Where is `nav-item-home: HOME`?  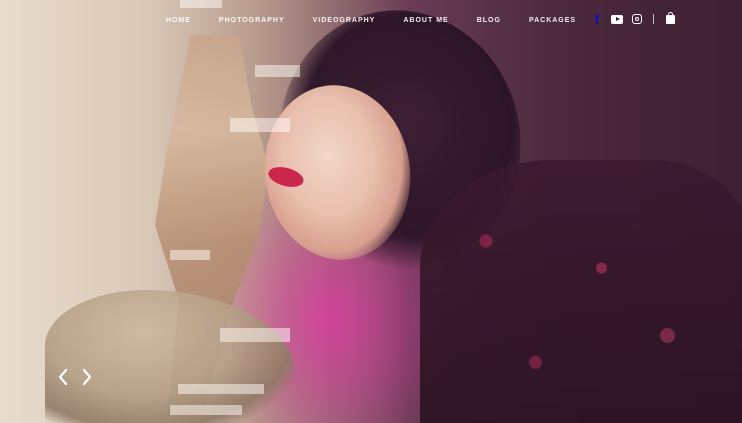 nav-item-home: HOME is located at coordinates (178, 20).